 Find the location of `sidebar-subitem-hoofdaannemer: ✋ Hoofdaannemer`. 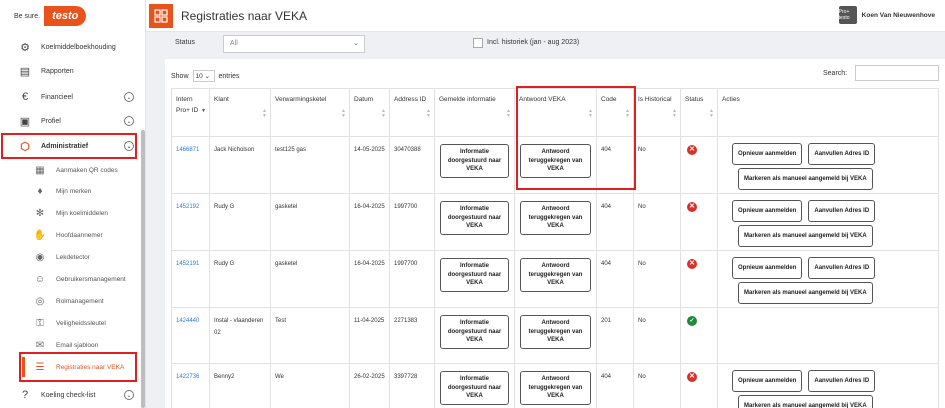

sidebar-subitem-hoofdaannemer: ✋ Hoofdaannemer is located at coordinates (72, 235).